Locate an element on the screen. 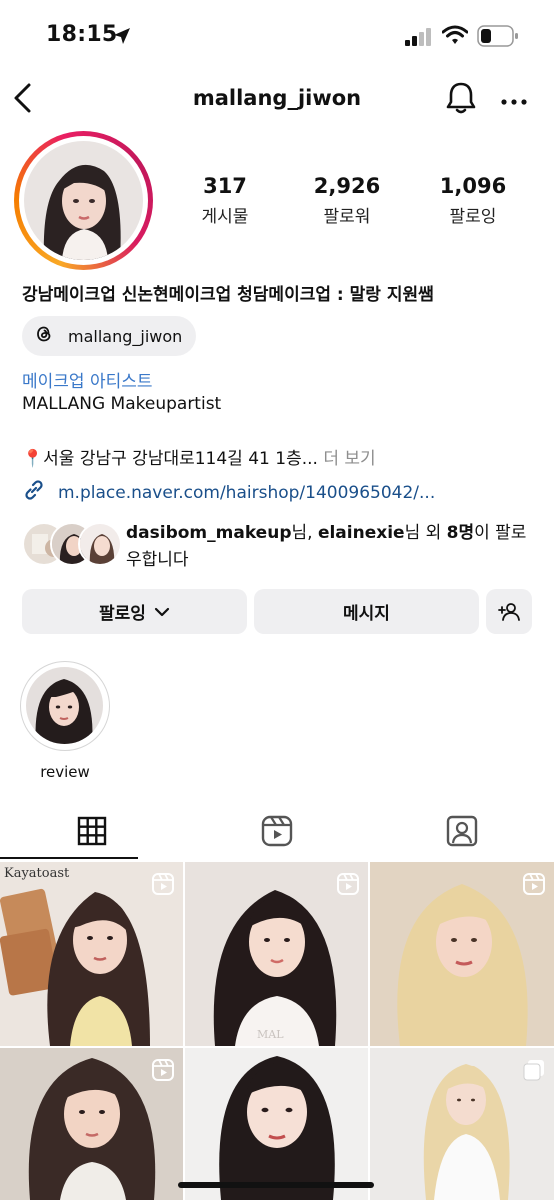 The height and width of the screenshot is (1200, 554). following-count: 1,096 is located at coordinates (473, 186).